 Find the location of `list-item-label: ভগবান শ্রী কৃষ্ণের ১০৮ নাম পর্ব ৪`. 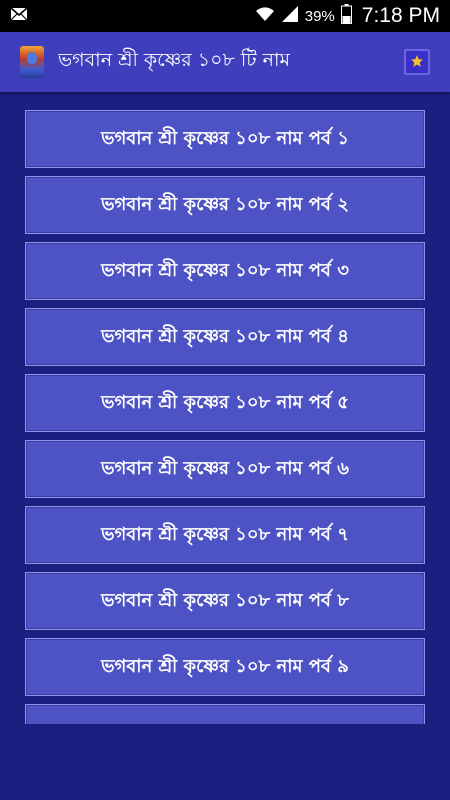

list-item-label: ভগবান শ্রী কৃষ্ণের ১০৮ নাম পর্ব ৪ is located at coordinates (225, 336).